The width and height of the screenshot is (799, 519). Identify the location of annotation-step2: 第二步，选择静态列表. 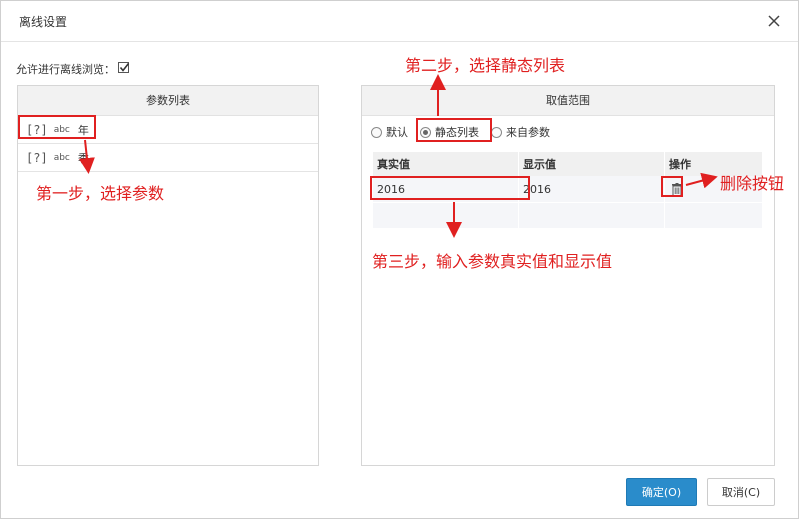
(485, 65).